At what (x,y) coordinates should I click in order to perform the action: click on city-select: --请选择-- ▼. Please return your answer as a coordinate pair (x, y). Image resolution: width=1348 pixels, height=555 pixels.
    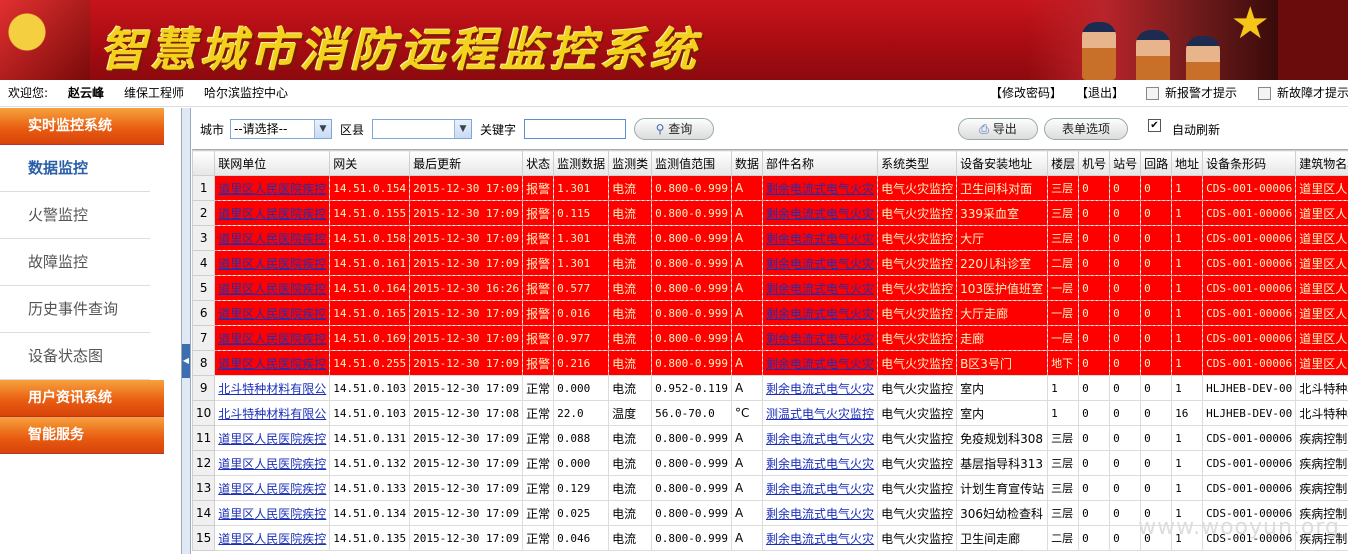
    Looking at the image, I should click on (281, 129).